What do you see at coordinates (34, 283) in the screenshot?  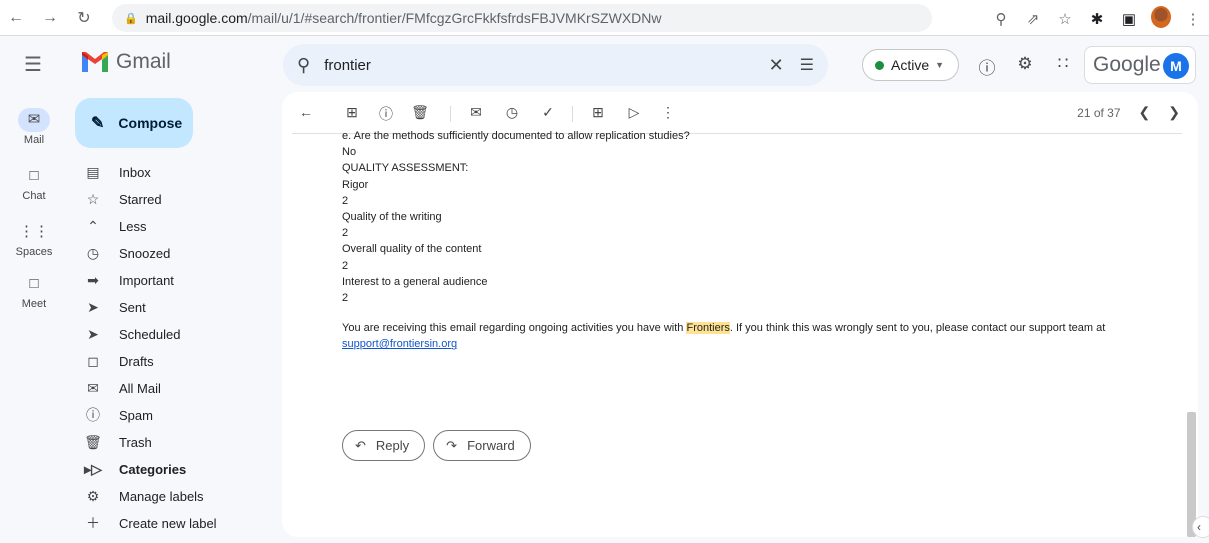 I see `meet-icon: □` at bounding box center [34, 283].